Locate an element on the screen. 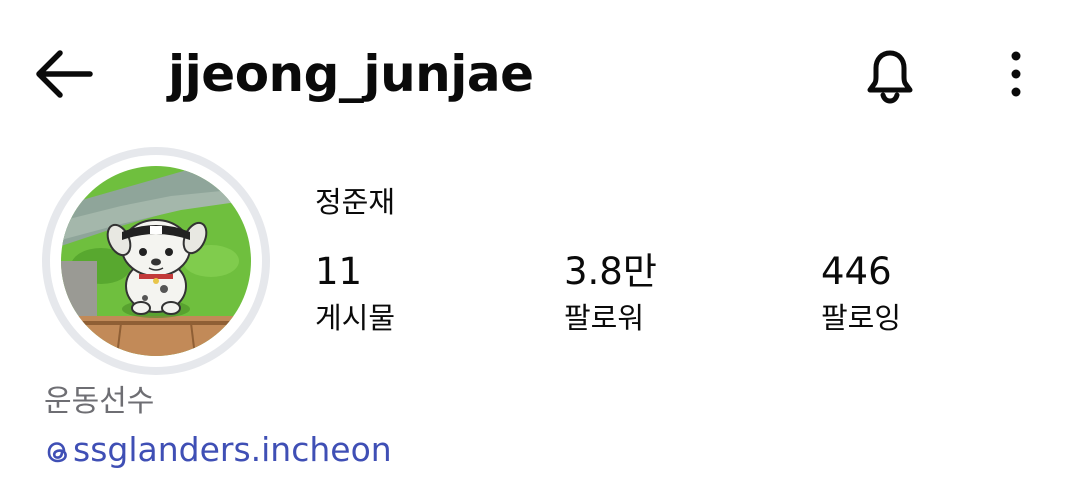 The image size is (1080, 489). posts-stat: 11 게시물 is located at coordinates (355, 294).